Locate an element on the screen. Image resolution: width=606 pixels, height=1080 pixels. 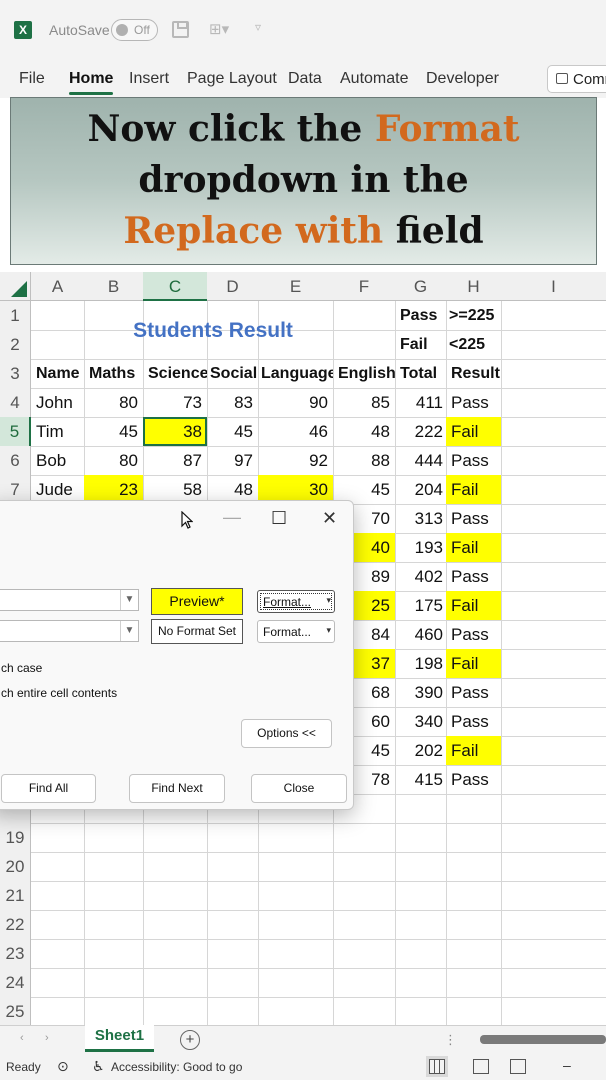
accessibility-icon: ♿ is located at coordinates (98, 1066).